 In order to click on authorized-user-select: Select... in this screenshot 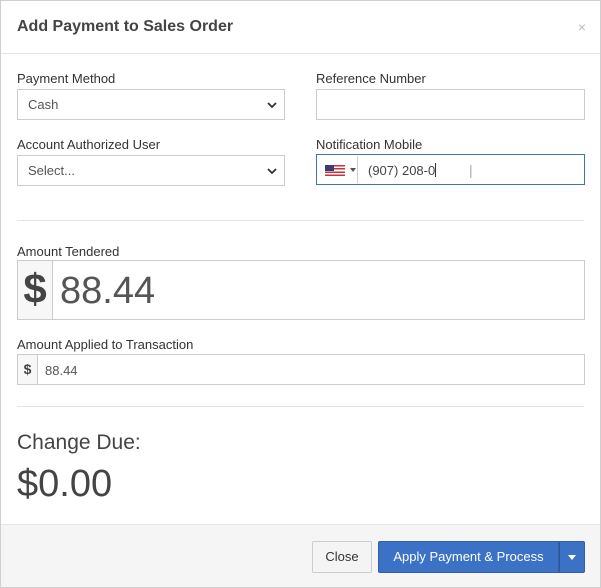, I will do `click(151, 170)`.